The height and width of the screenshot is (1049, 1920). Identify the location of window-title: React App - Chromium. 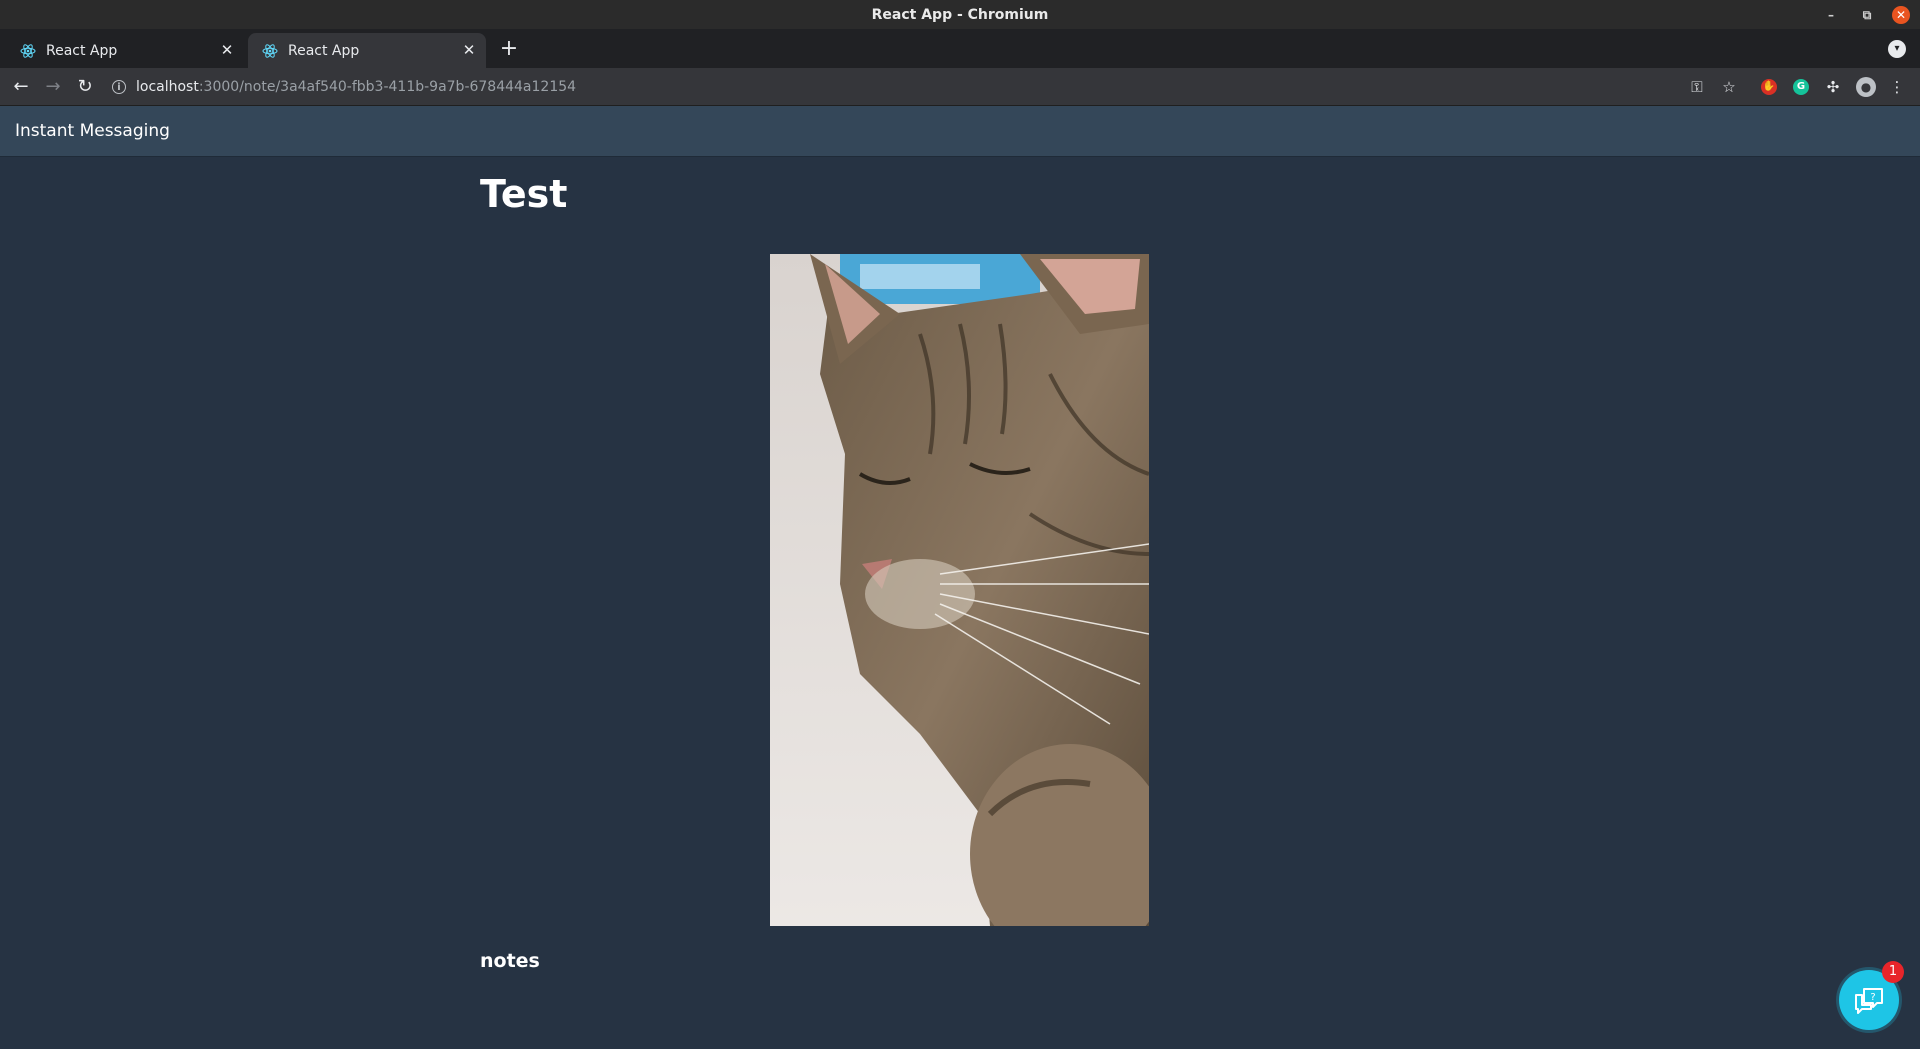
(960, 14).